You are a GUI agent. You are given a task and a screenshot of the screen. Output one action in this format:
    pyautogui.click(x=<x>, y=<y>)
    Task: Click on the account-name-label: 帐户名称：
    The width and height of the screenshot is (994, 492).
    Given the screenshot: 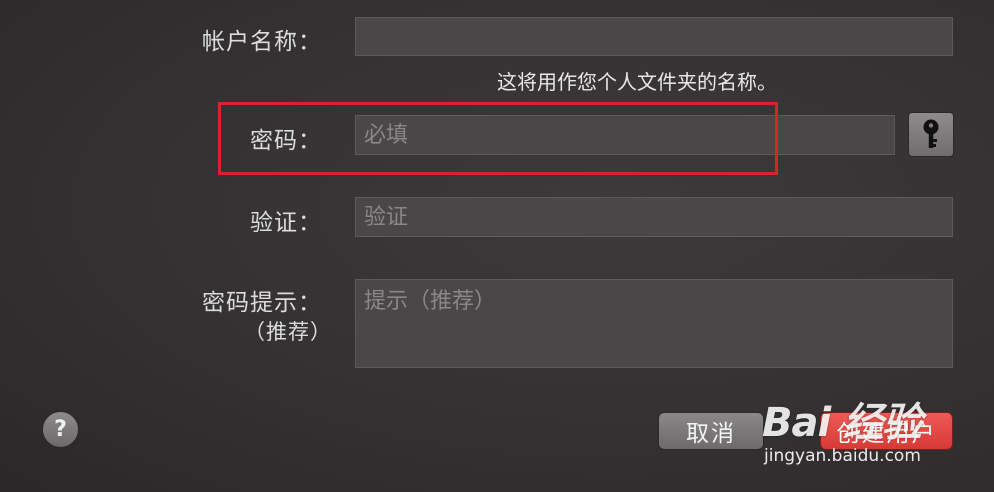 What is the action you would take?
    pyautogui.click(x=262, y=42)
    